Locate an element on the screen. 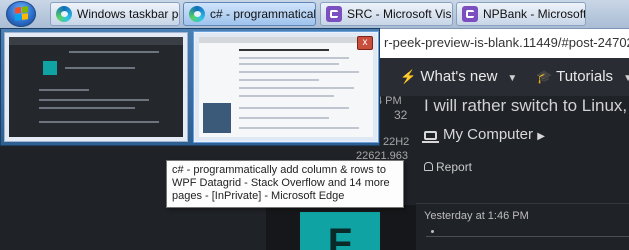  nav-tutorials-label: Tutorials is located at coordinates (585, 76).